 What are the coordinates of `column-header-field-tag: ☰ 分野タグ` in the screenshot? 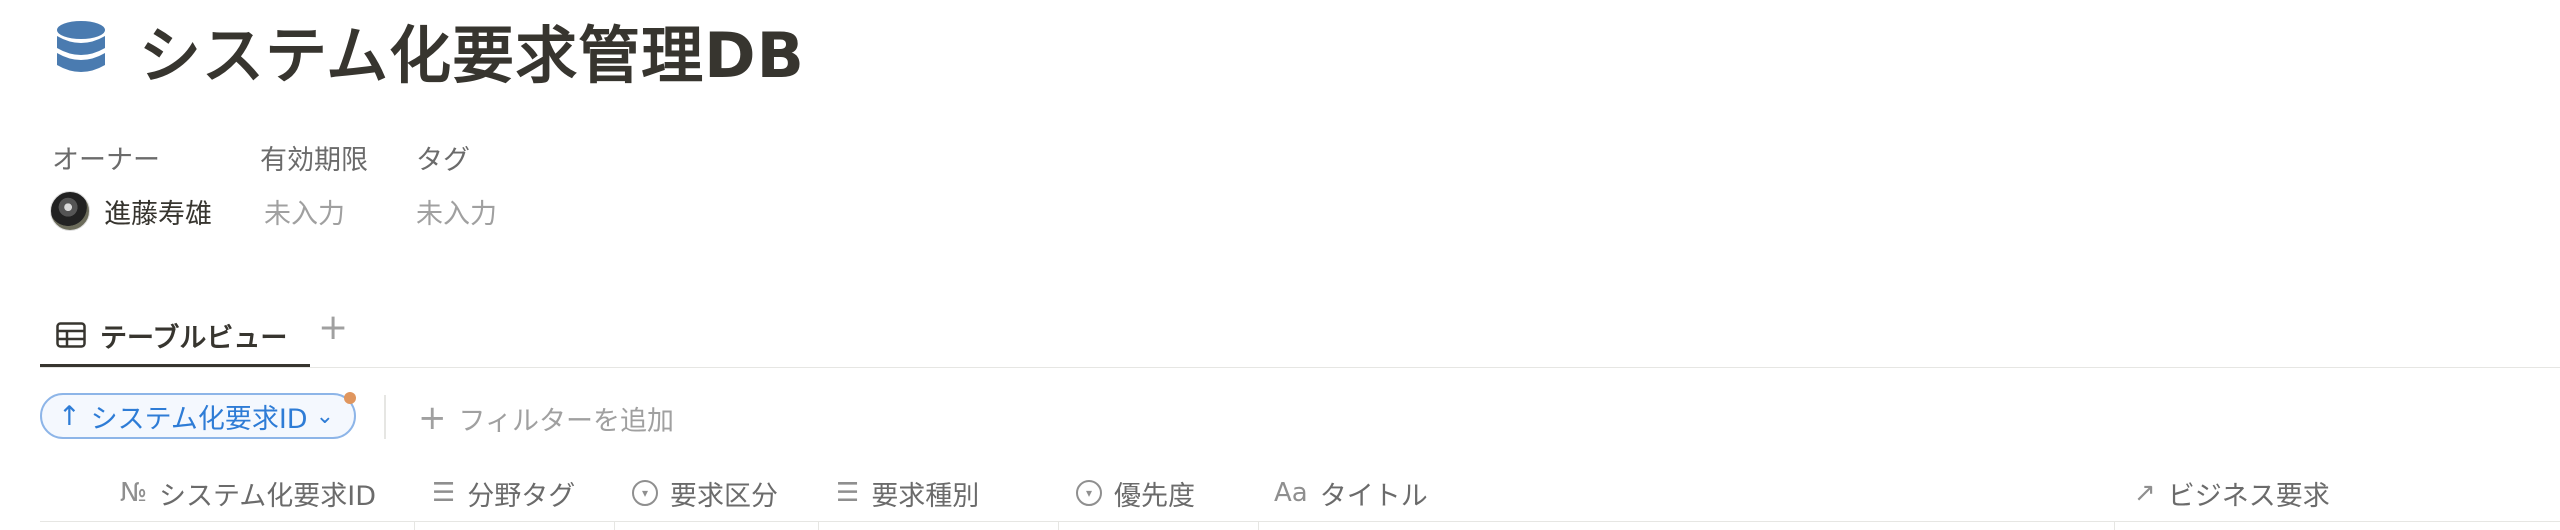 It's located at (503, 493).